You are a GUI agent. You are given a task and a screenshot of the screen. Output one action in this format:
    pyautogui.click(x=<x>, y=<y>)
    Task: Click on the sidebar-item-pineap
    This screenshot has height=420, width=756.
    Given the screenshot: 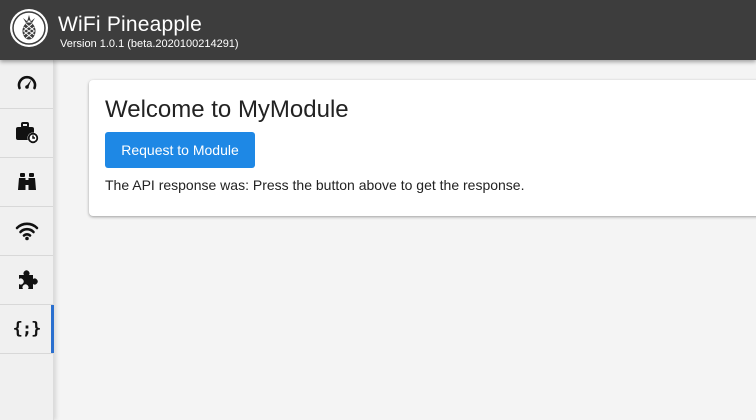 What is the action you would take?
    pyautogui.click(x=26, y=231)
    